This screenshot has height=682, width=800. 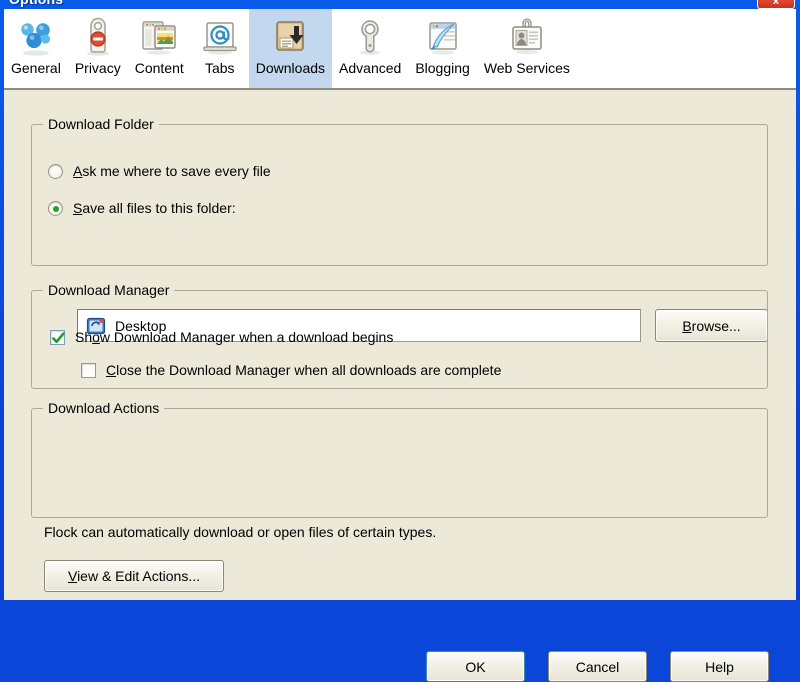 I want to click on group-title: Download Actions, so click(x=104, y=408).